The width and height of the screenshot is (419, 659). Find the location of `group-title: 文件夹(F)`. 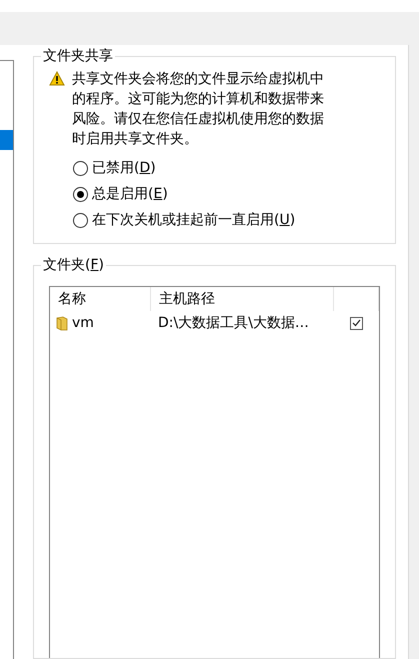

group-title: 文件夹(F) is located at coordinates (73, 265).